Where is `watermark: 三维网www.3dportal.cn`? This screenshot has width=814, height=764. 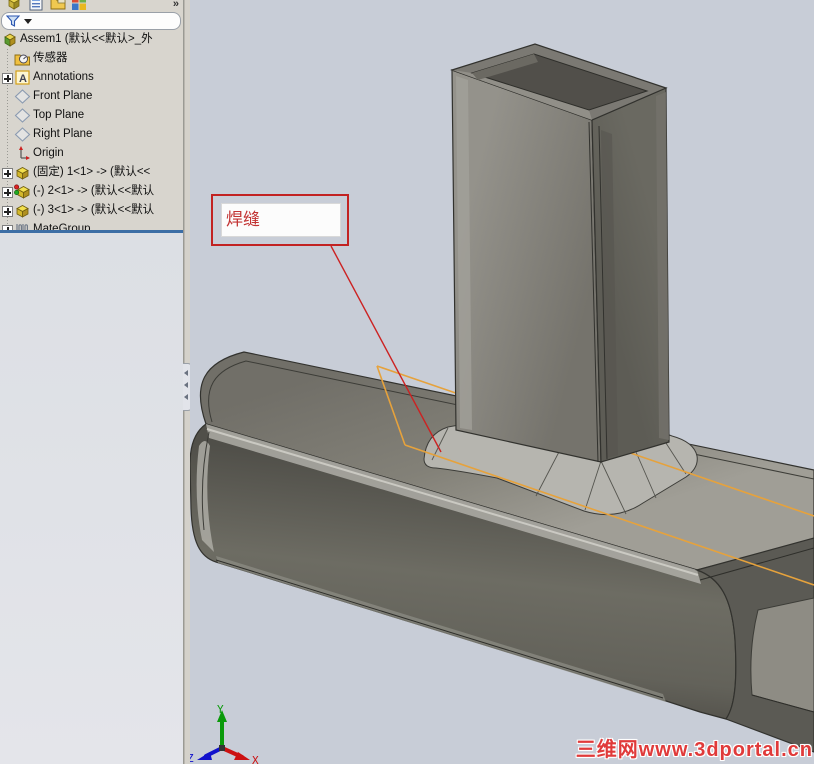 watermark: 三维网www.3dportal.cn is located at coordinates (694, 750).